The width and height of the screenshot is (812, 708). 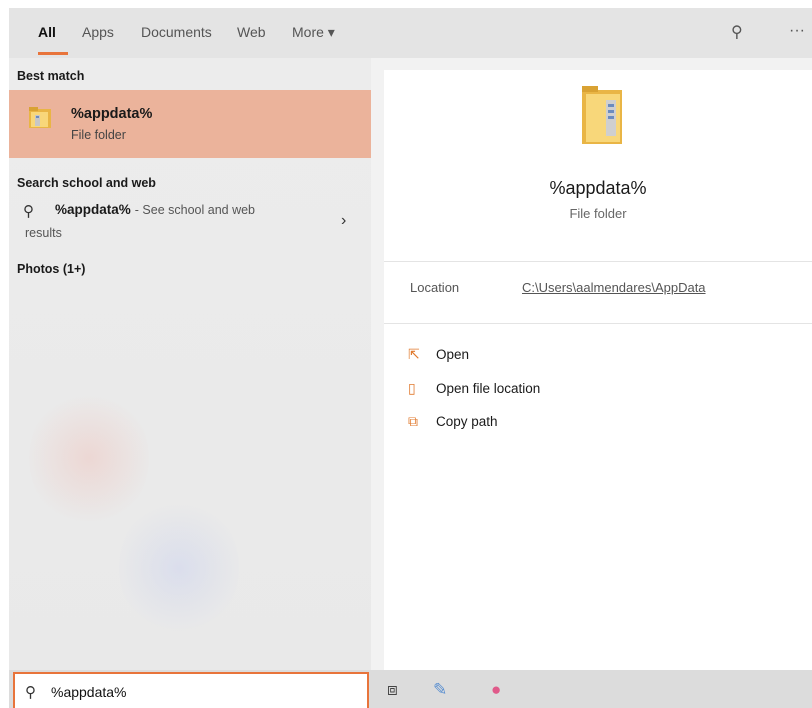 I want to click on search-web-heading: Search school and web, so click(x=86, y=183).